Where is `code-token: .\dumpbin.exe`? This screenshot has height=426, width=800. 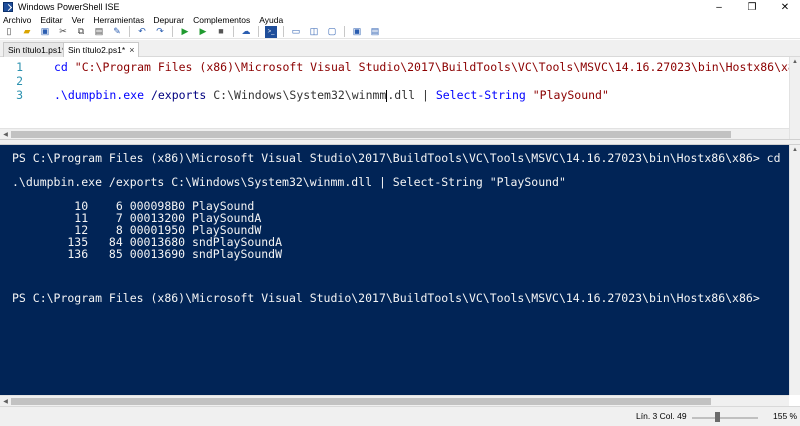
code-token: .\dumpbin.exe is located at coordinates (102, 95).